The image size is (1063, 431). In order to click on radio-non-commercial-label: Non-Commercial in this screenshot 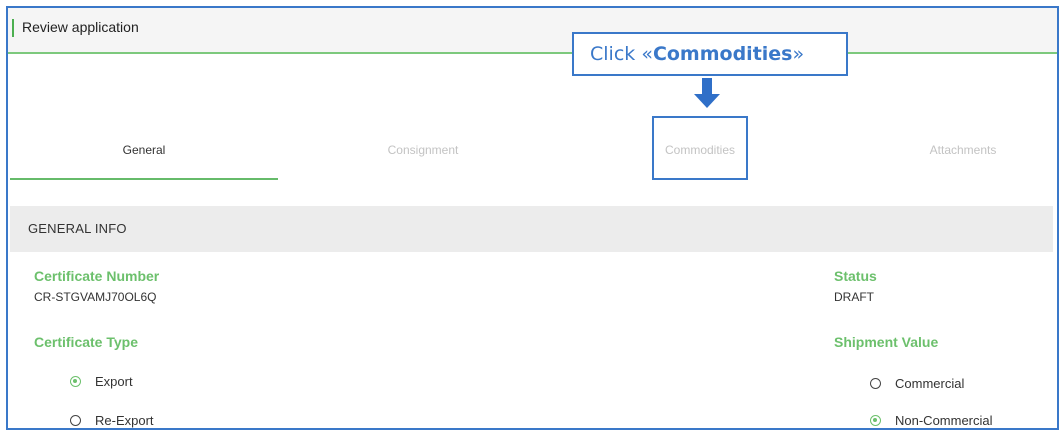, I will do `click(944, 420)`.